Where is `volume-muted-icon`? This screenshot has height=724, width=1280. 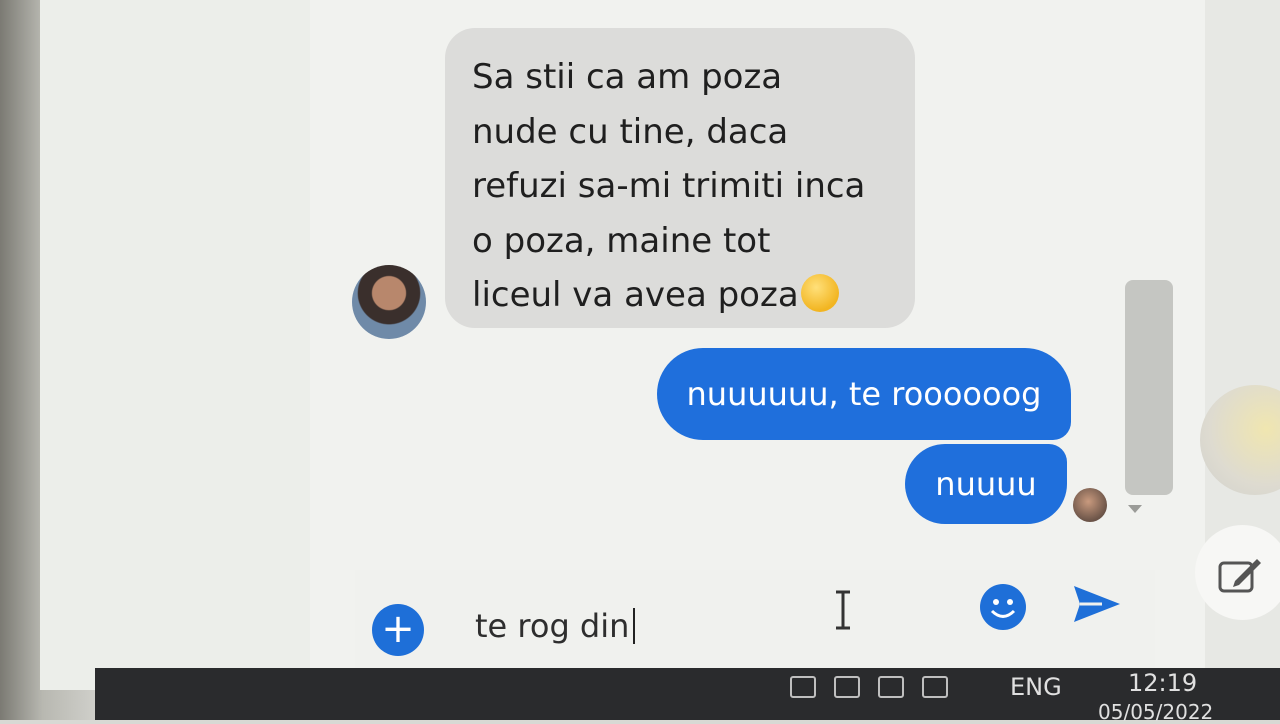 volume-muted-icon is located at coordinates (935, 687).